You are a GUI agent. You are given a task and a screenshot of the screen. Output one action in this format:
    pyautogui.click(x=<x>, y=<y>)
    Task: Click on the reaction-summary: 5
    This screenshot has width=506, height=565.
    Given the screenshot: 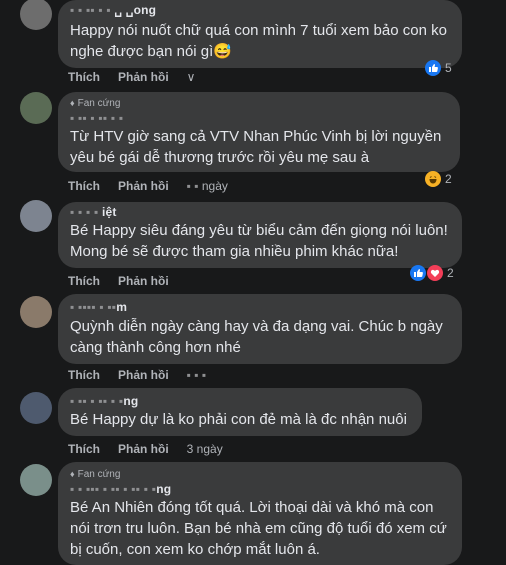 What is the action you would take?
    pyautogui.click(x=438, y=68)
    